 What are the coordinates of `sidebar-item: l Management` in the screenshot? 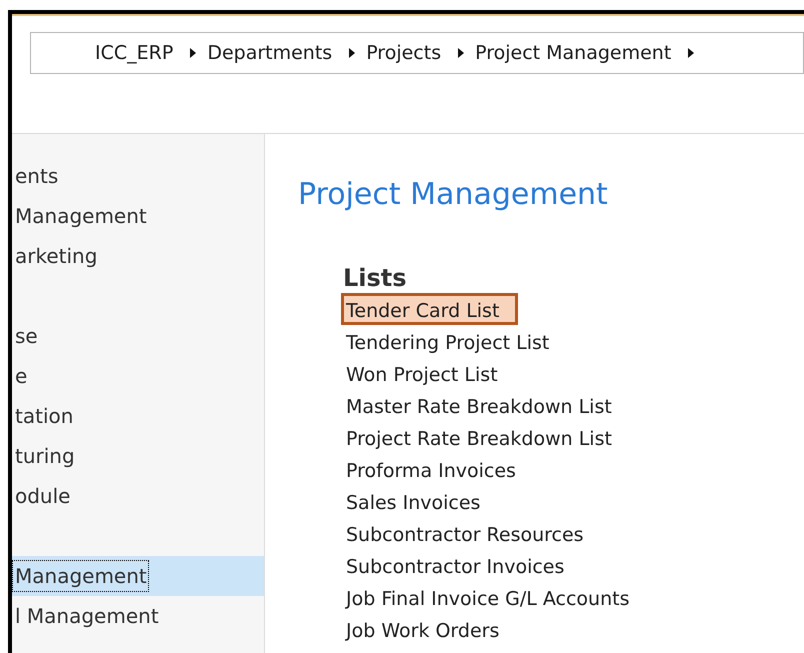 It's located at (138, 616).